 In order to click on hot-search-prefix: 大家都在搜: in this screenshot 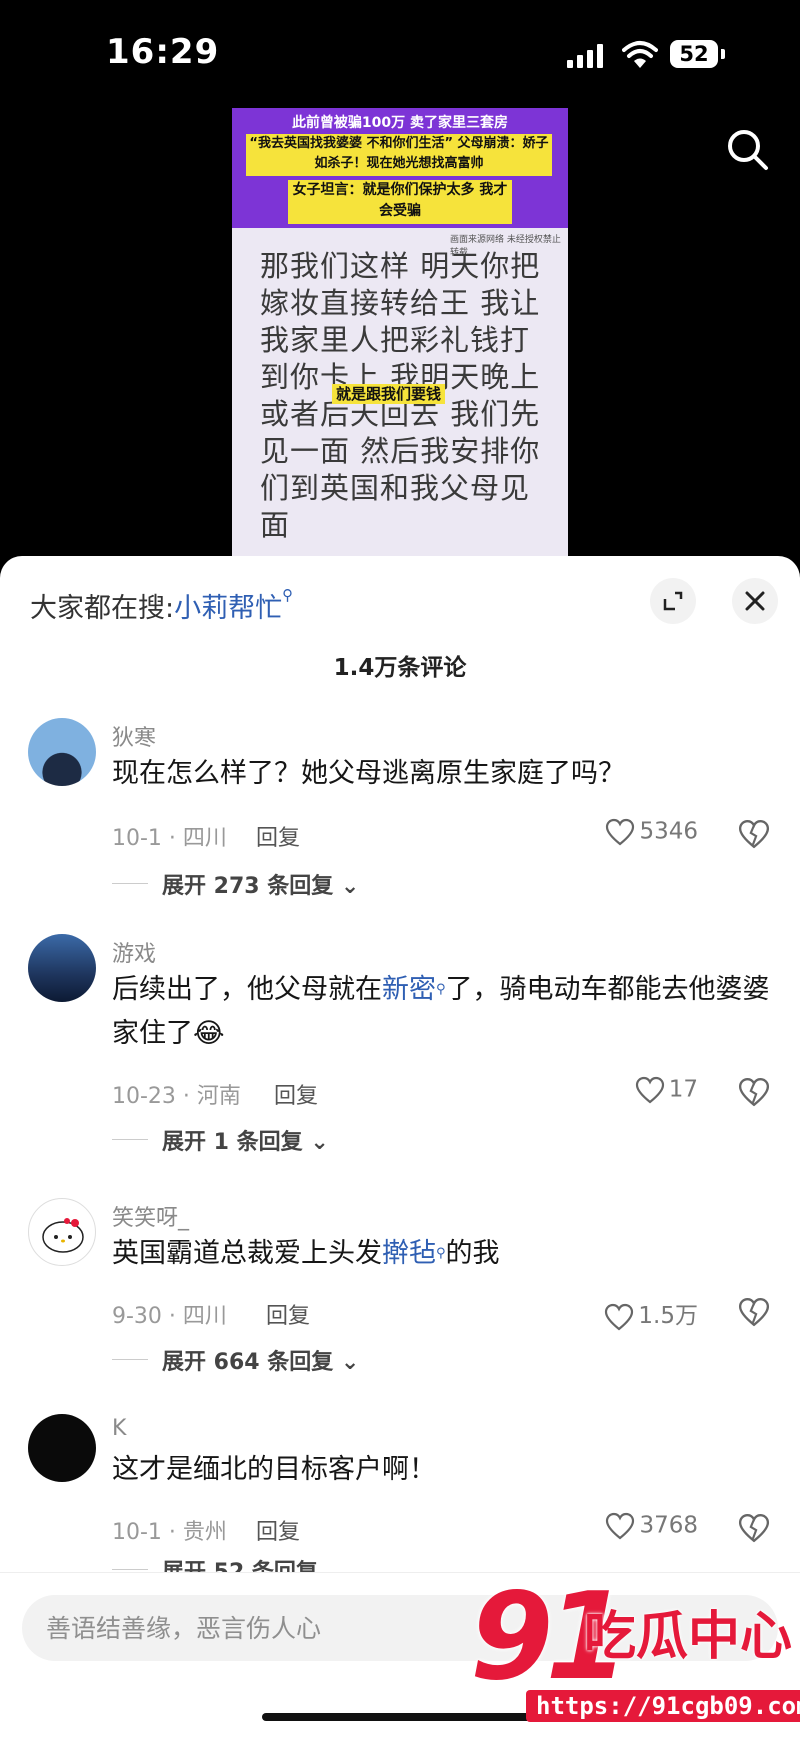, I will do `click(102, 608)`.